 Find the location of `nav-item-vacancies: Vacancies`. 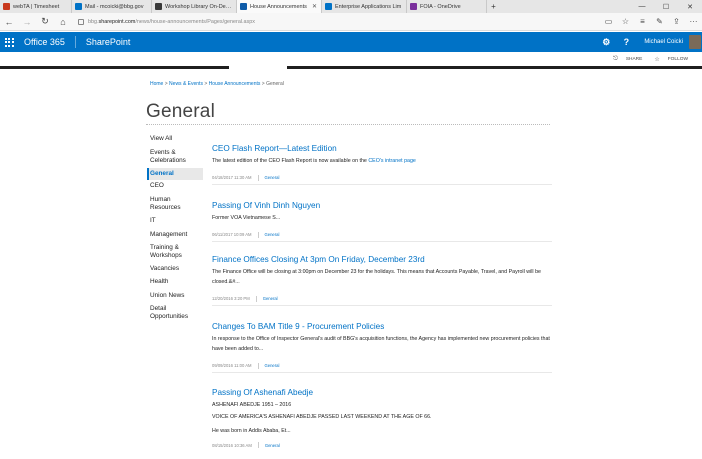

nav-item-vacancies: Vacancies is located at coordinates (175, 269).